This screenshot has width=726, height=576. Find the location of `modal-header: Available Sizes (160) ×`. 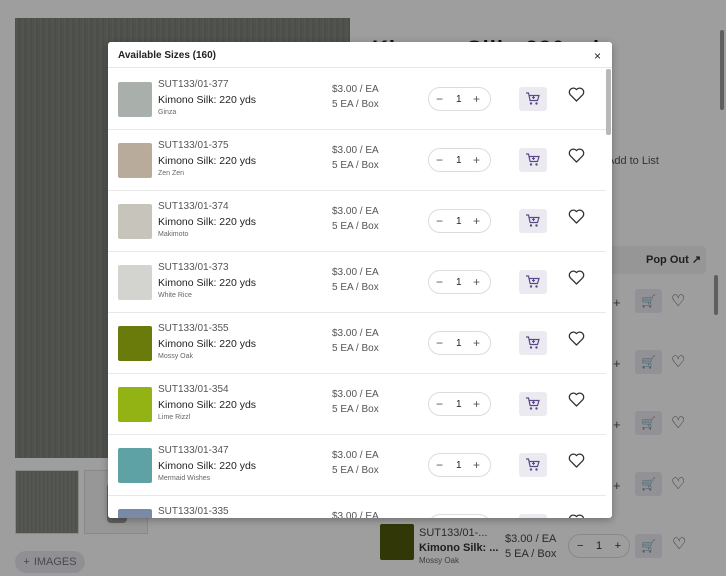

modal-header: Available Sizes (160) × is located at coordinates (360, 55).